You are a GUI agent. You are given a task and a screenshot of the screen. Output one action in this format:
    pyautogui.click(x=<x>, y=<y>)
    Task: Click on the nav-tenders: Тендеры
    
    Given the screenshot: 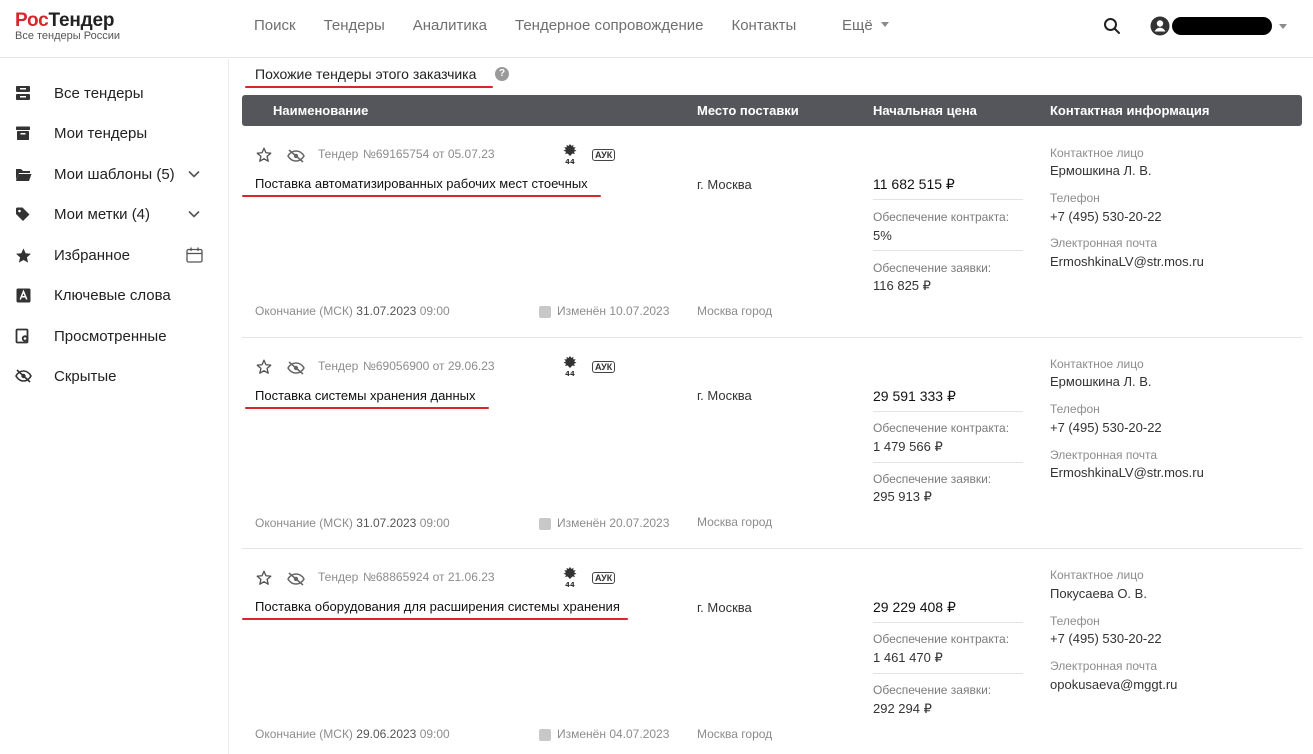 What is the action you would take?
    pyautogui.click(x=354, y=26)
    